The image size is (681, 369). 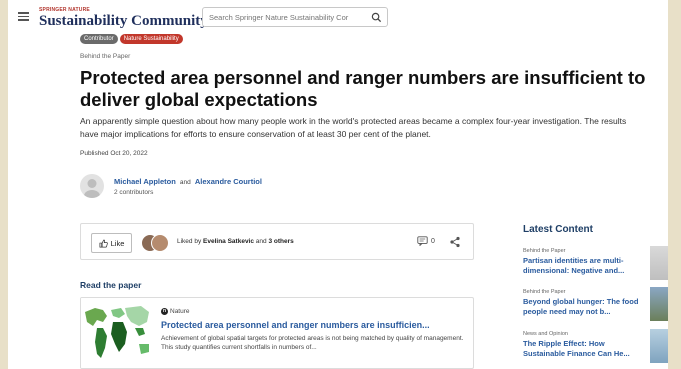 I want to click on brand-logo: Sustainability Community, so click(x=123, y=21).